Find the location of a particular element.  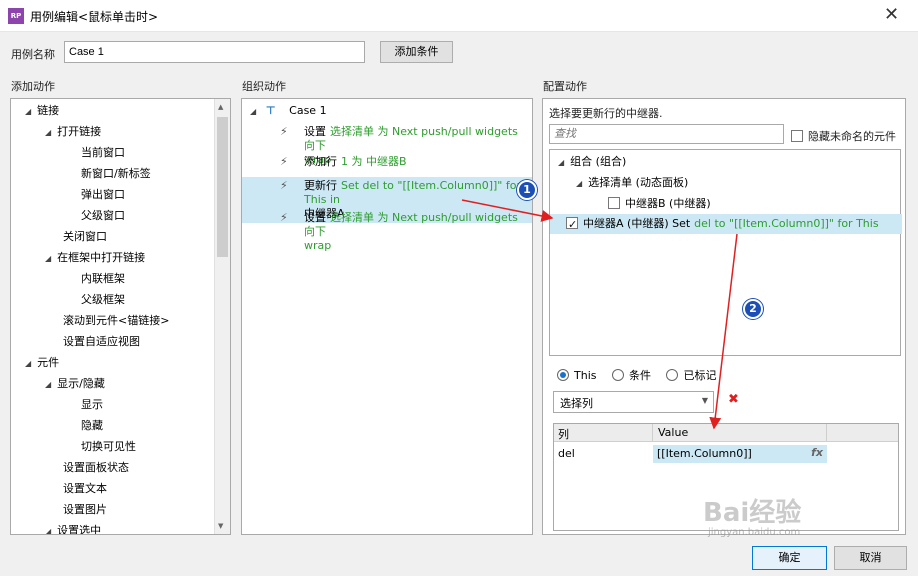

watermark-url: jingyan.baidu.com is located at coordinates (754, 532).